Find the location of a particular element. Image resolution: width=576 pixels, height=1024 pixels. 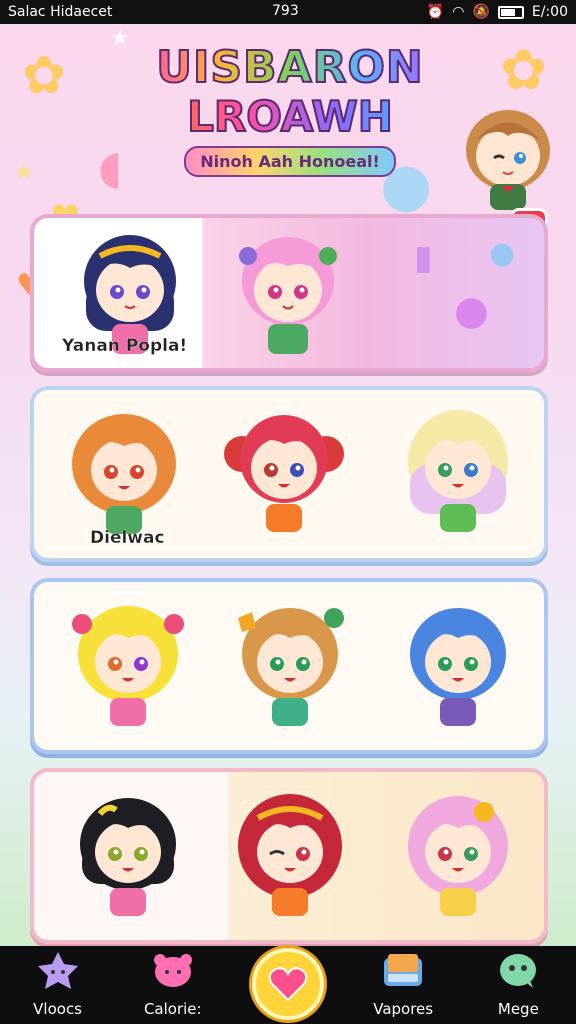

nav-label: Mege is located at coordinates (518, 1009).